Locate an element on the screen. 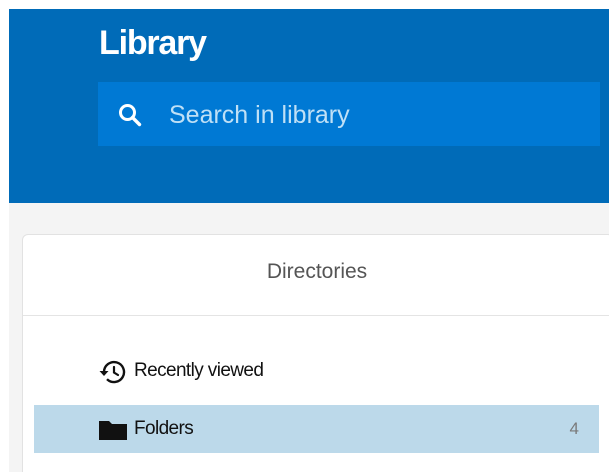 The width and height of the screenshot is (609, 472). search-icon is located at coordinates (130, 115).